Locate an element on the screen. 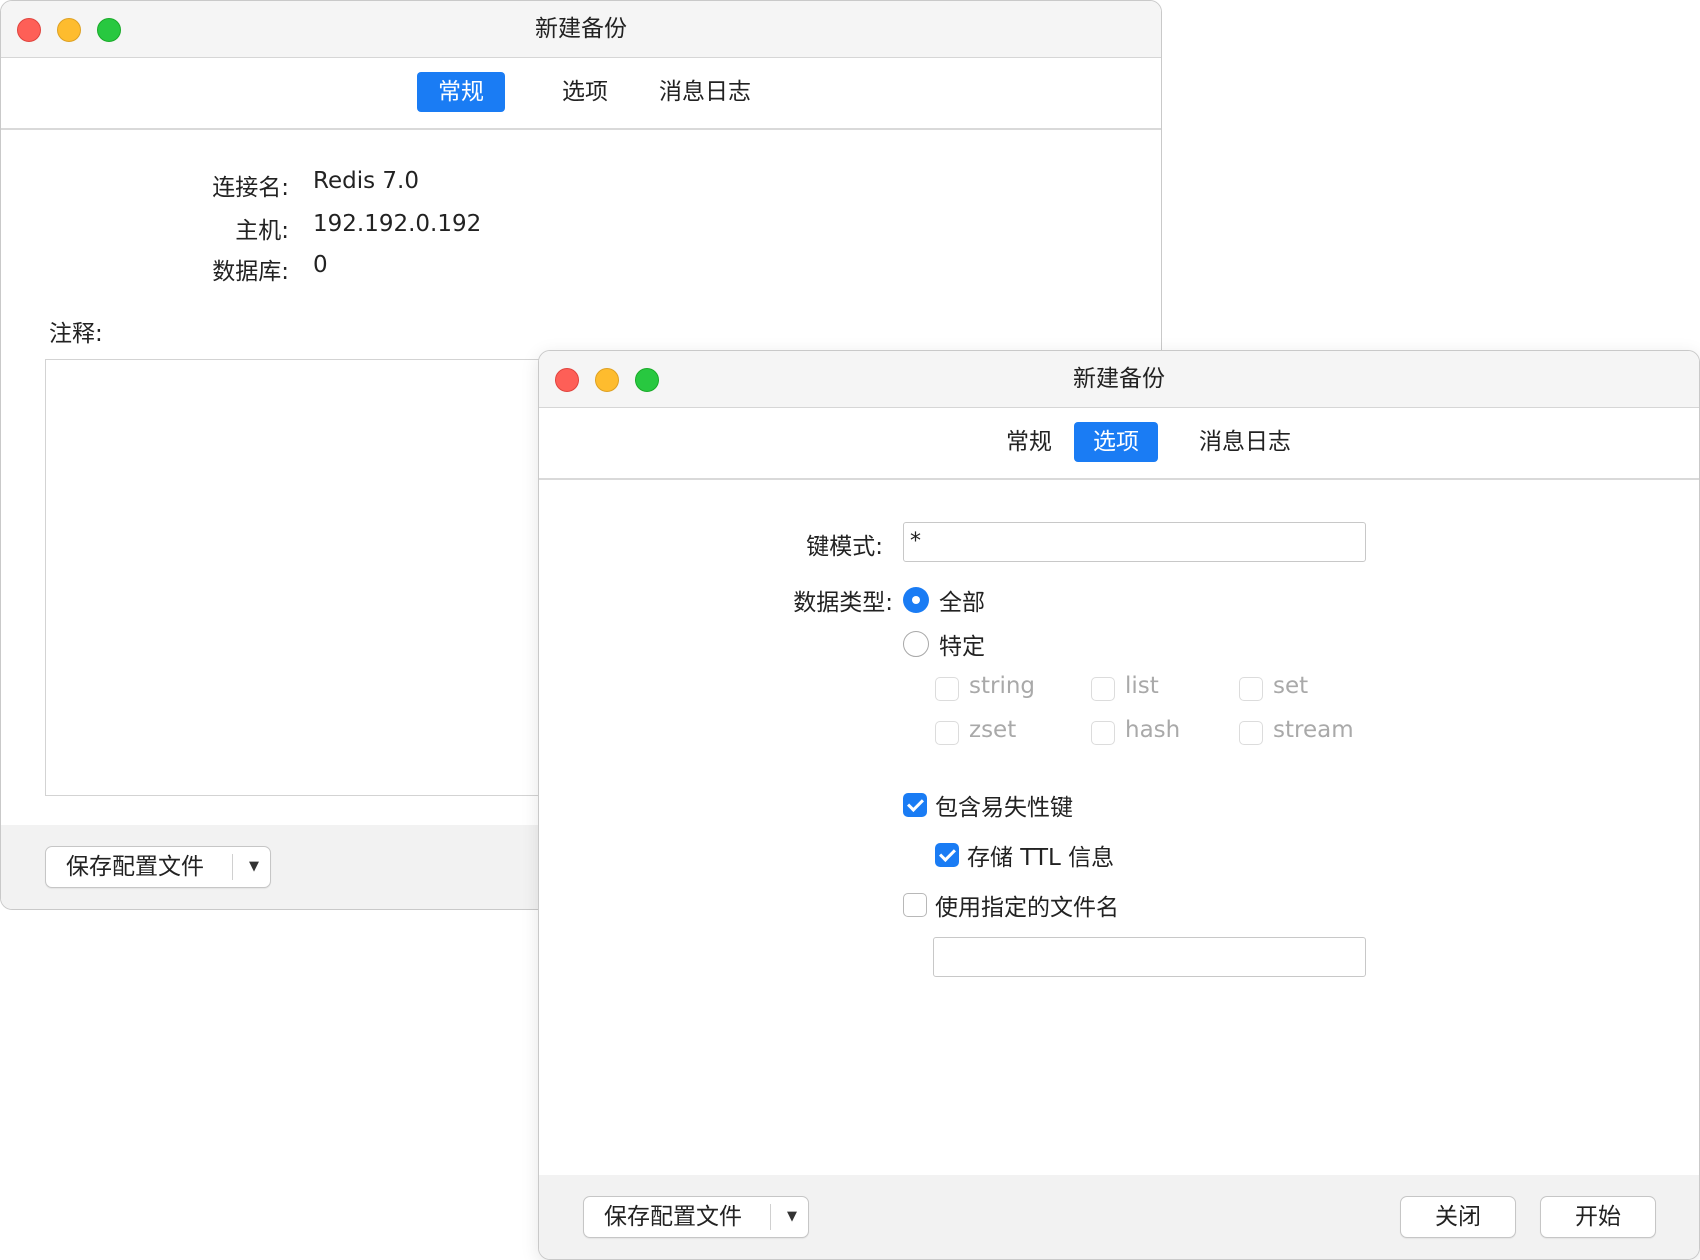 This screenshot has width=1700, height=1260. host-value: 192.192.0.192 is located at coordinates (397, 224).